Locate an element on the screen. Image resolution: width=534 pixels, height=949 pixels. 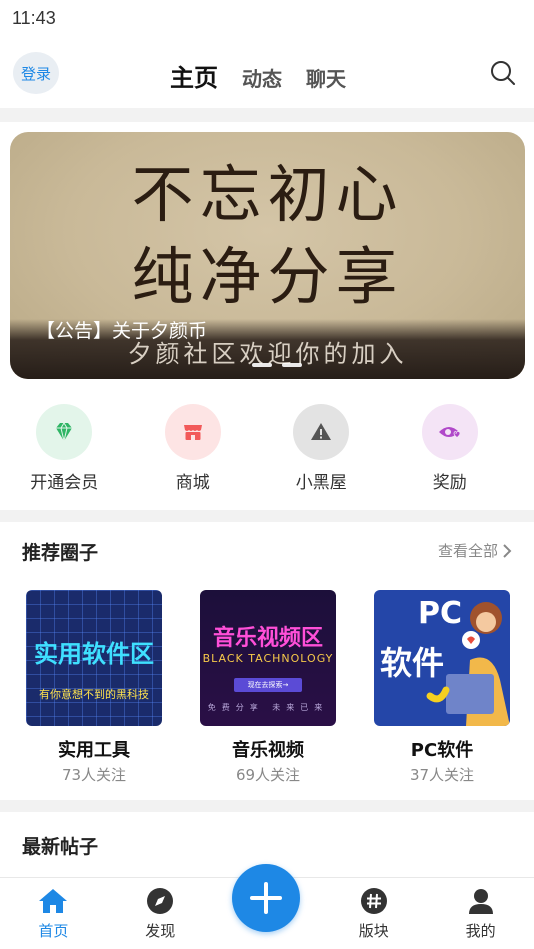
section-title: 推荐圈子 is located at coordinates (60, 553).